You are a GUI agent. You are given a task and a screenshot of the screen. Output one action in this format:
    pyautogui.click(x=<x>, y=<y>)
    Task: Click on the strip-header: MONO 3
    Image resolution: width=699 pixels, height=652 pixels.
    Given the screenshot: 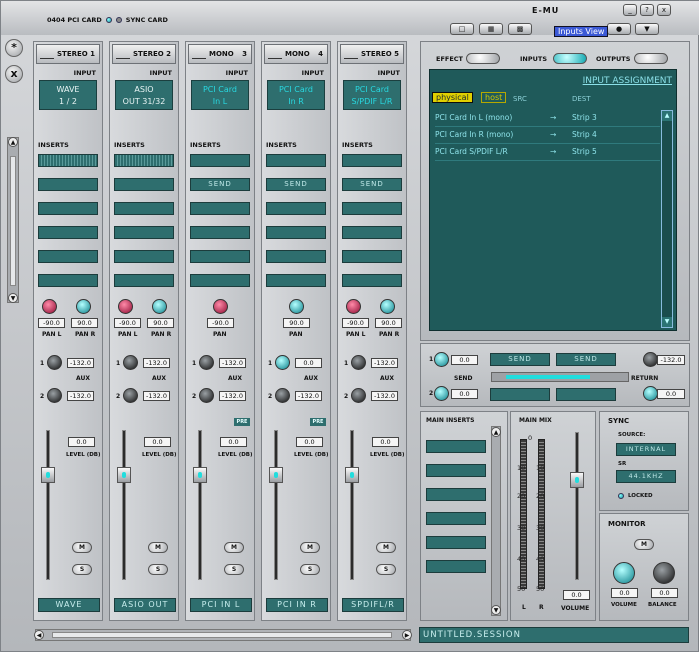 What is the action you would take?
    pyautogui.click(x=220, y=54)
    